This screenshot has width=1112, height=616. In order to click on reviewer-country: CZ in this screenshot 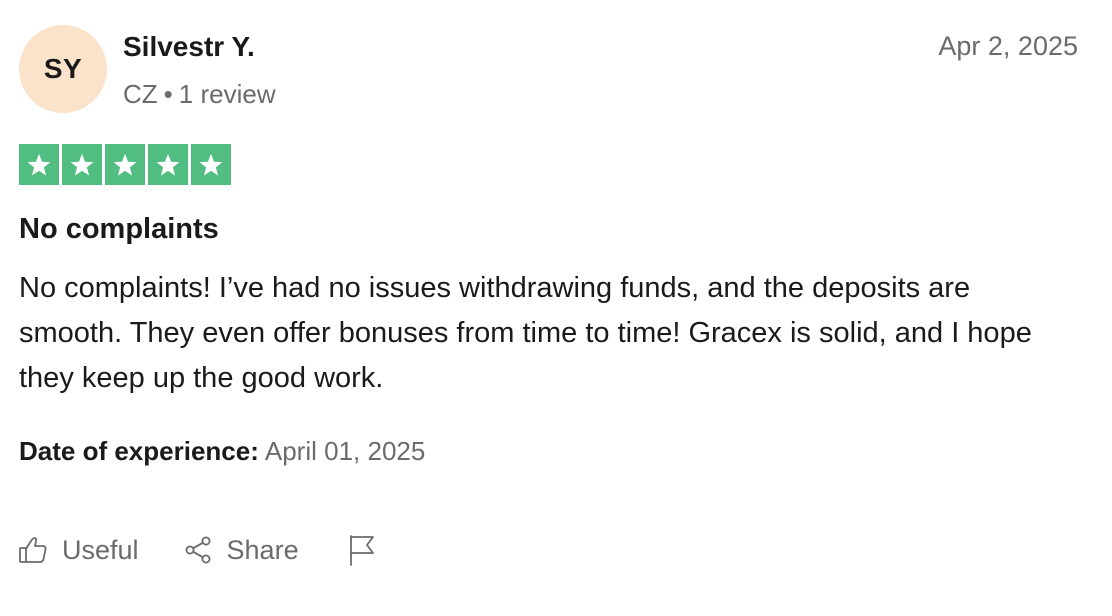, I will do `click(140, 94)`.